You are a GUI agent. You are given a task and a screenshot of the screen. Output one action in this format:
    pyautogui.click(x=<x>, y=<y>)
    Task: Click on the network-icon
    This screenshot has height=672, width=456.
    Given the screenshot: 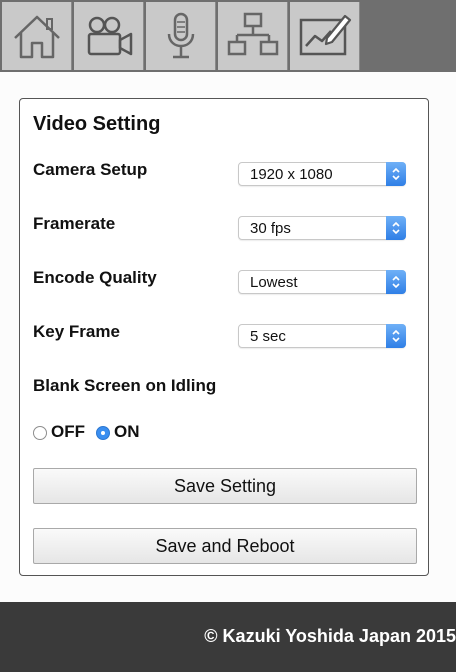 What is the action you would take?
    pyautogui.click(x=252, y=34)
    